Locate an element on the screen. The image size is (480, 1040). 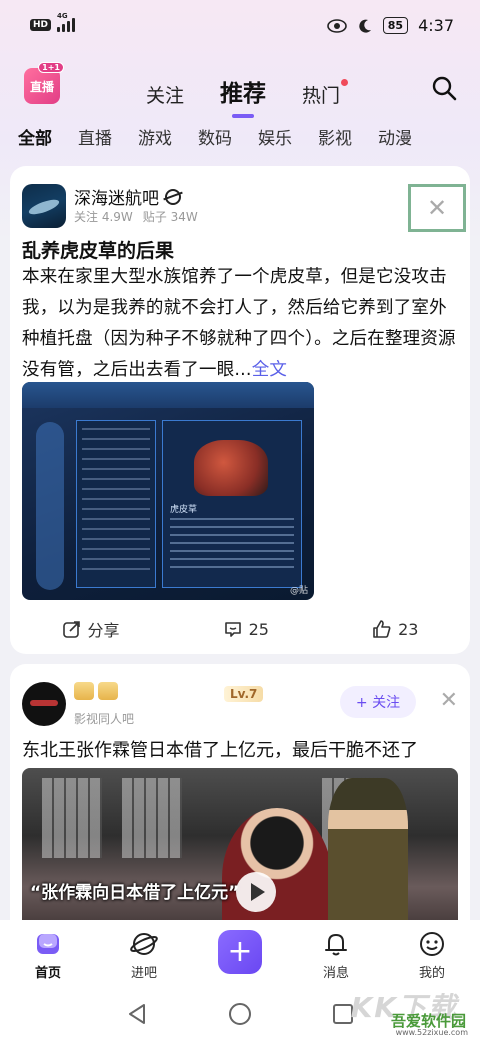
image-caption: 虎皮草 is located at coordinates (184, 510).